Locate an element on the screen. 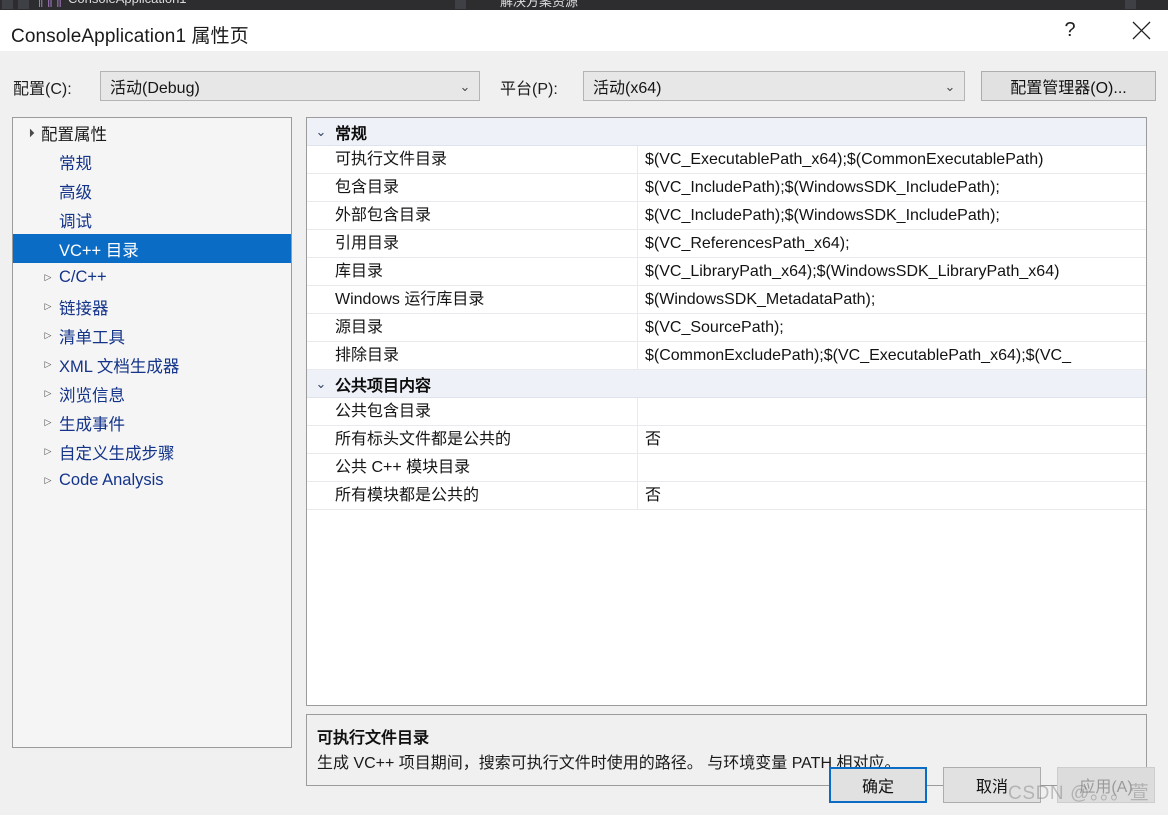 This screenshot has width=1168, height=815. tree-item-label: XML 文档生成器 is located at coordinates (119, 366).